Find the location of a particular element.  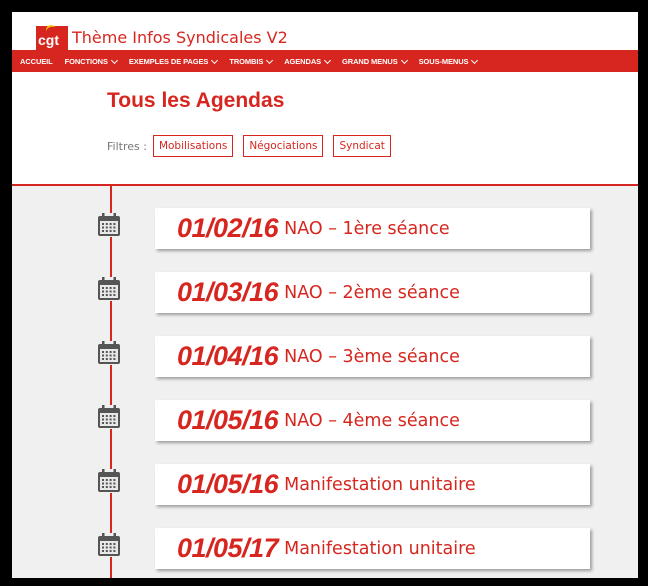

logo-text: cgt is located at coordinates (48, 40).